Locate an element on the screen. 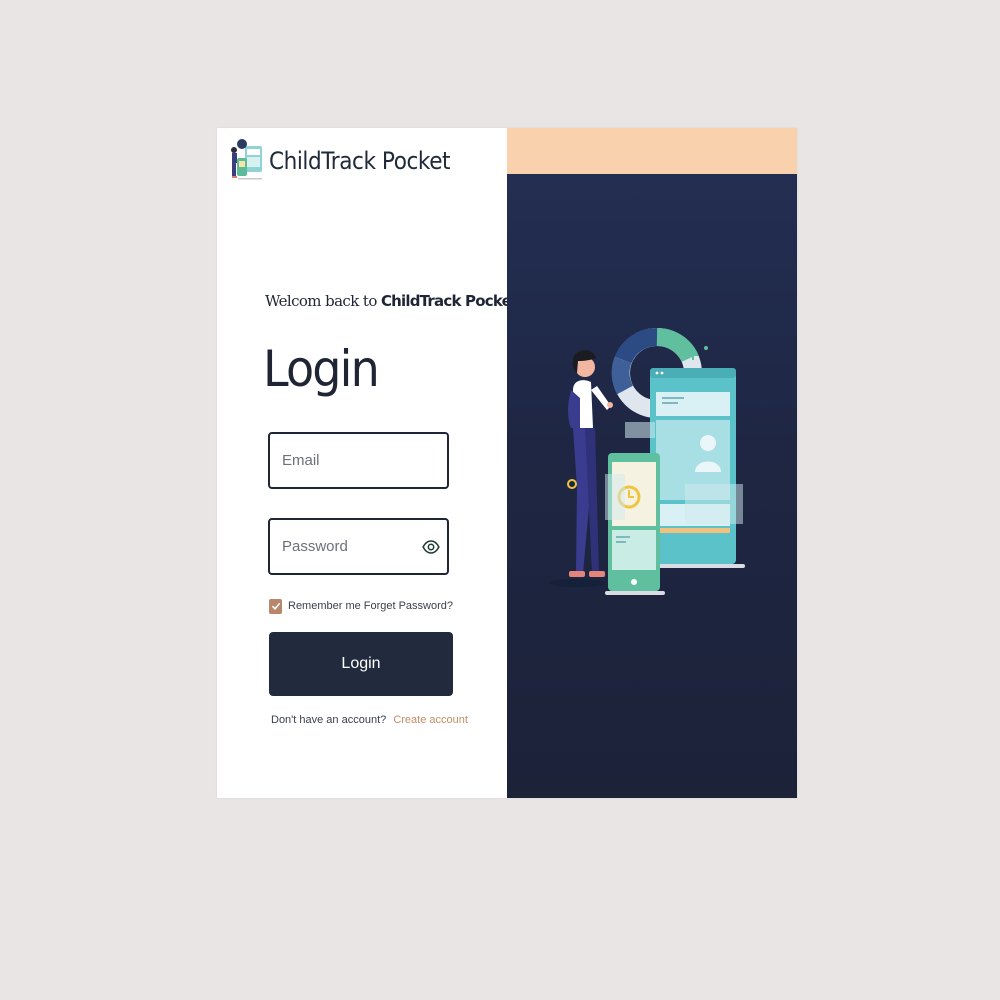  login-button: Login is located at coordinates (361, 664).